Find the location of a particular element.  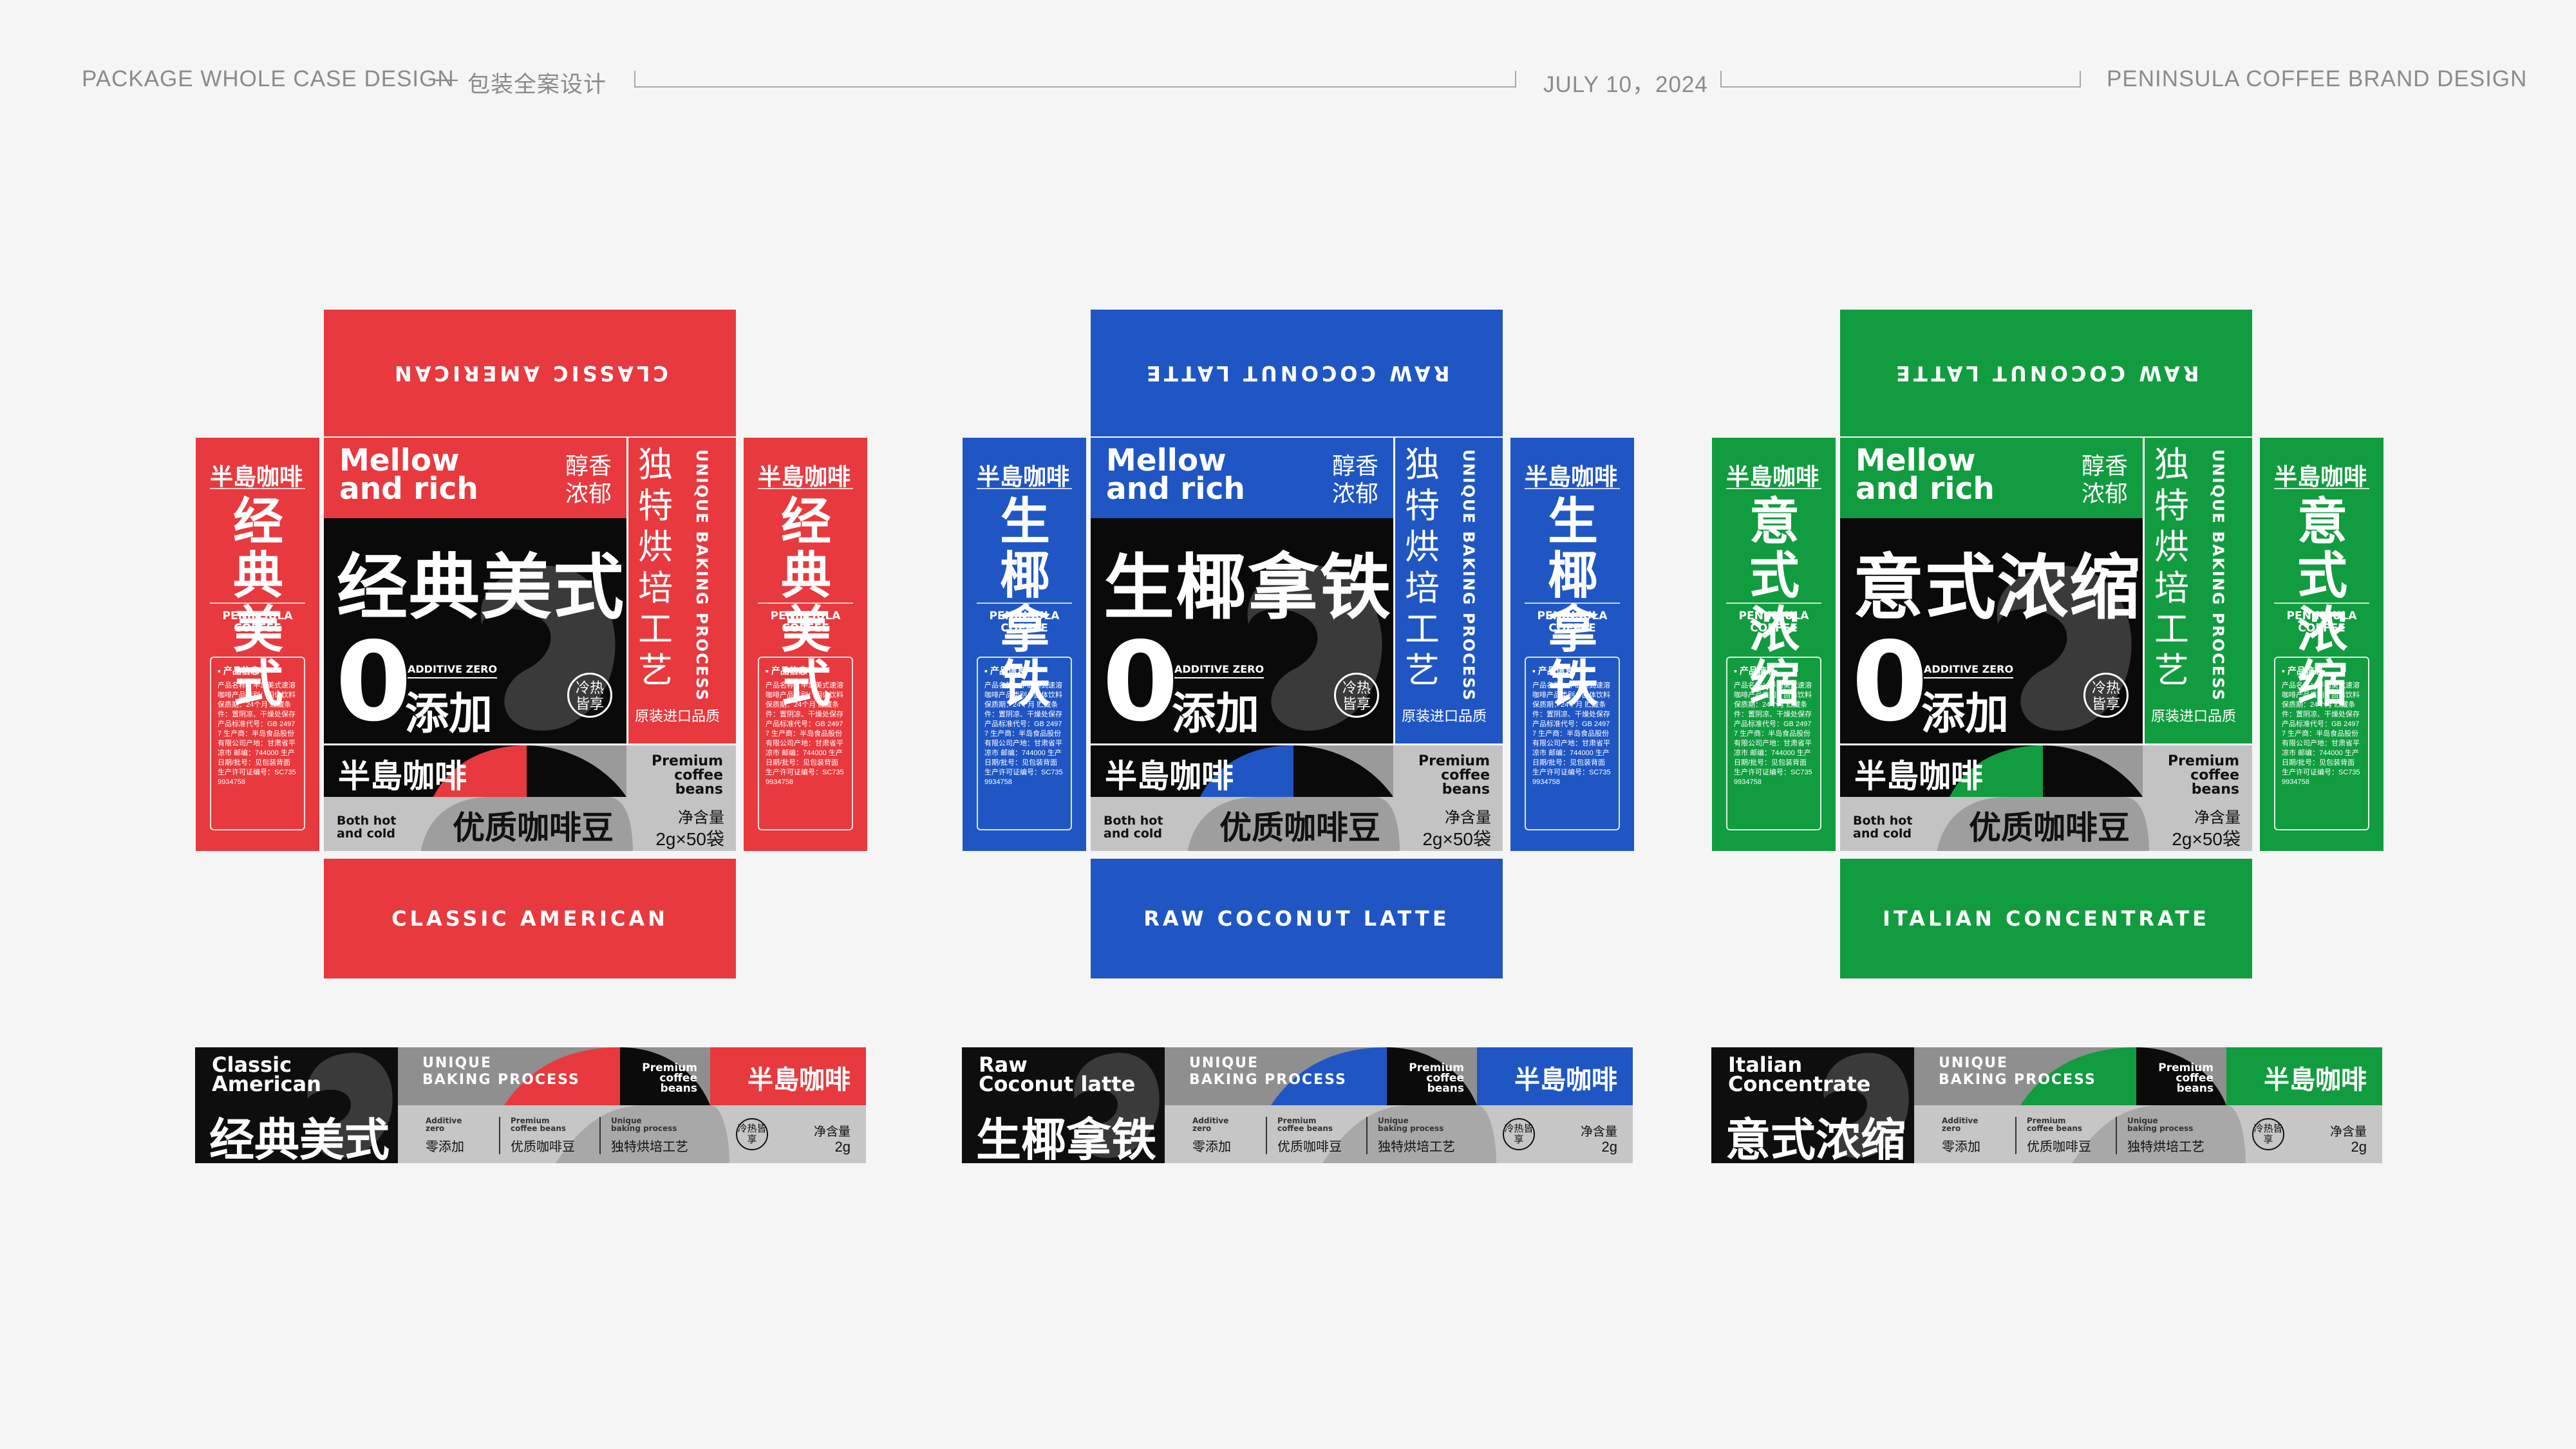

front-product-name: 经典美式 is located at coordinates (481, 588).